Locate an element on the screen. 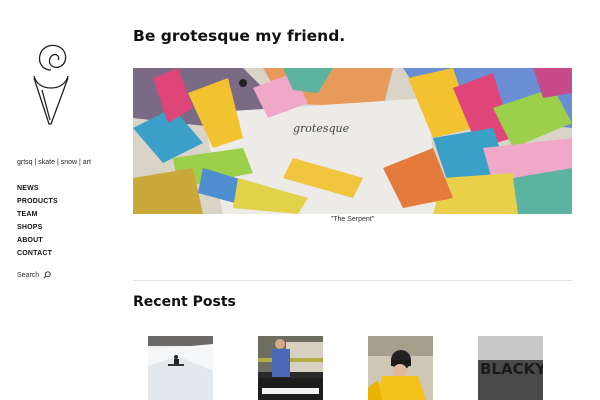  page-title: Be grotesque my friend. is located at coordinates (239, 36).